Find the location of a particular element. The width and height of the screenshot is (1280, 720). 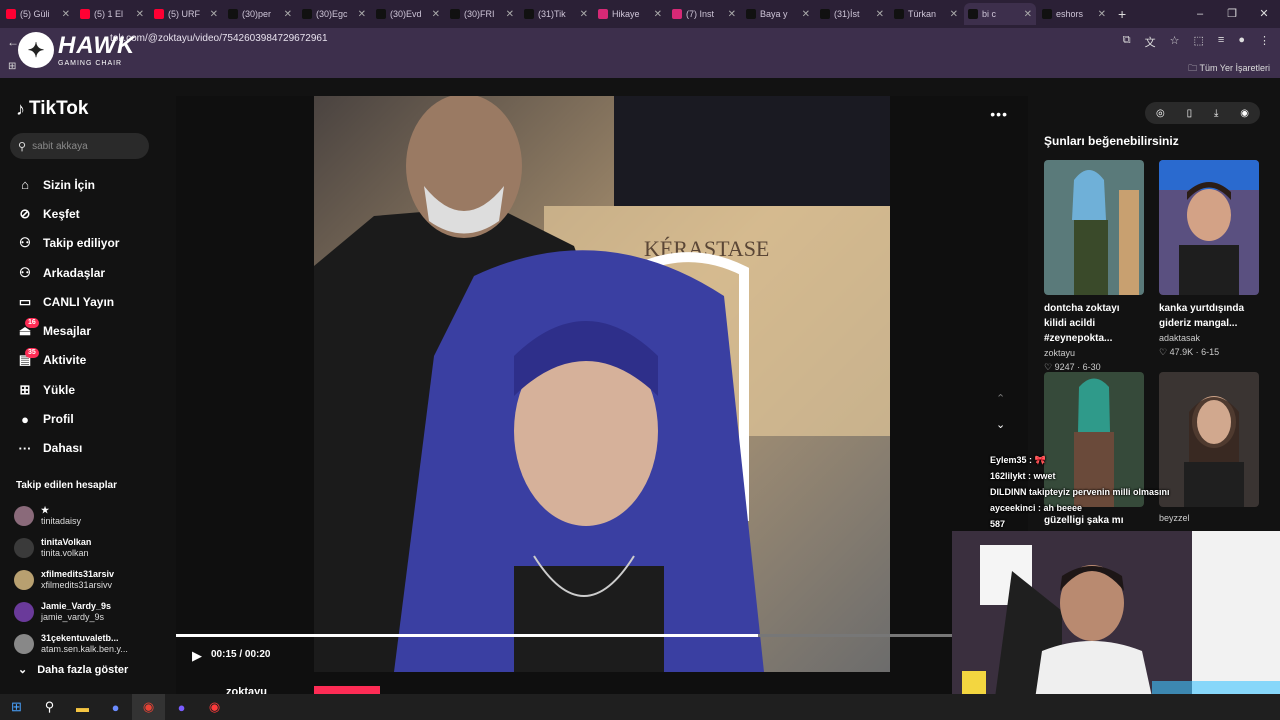

translate-icon: 文 is located at coordinates (1150, 42).